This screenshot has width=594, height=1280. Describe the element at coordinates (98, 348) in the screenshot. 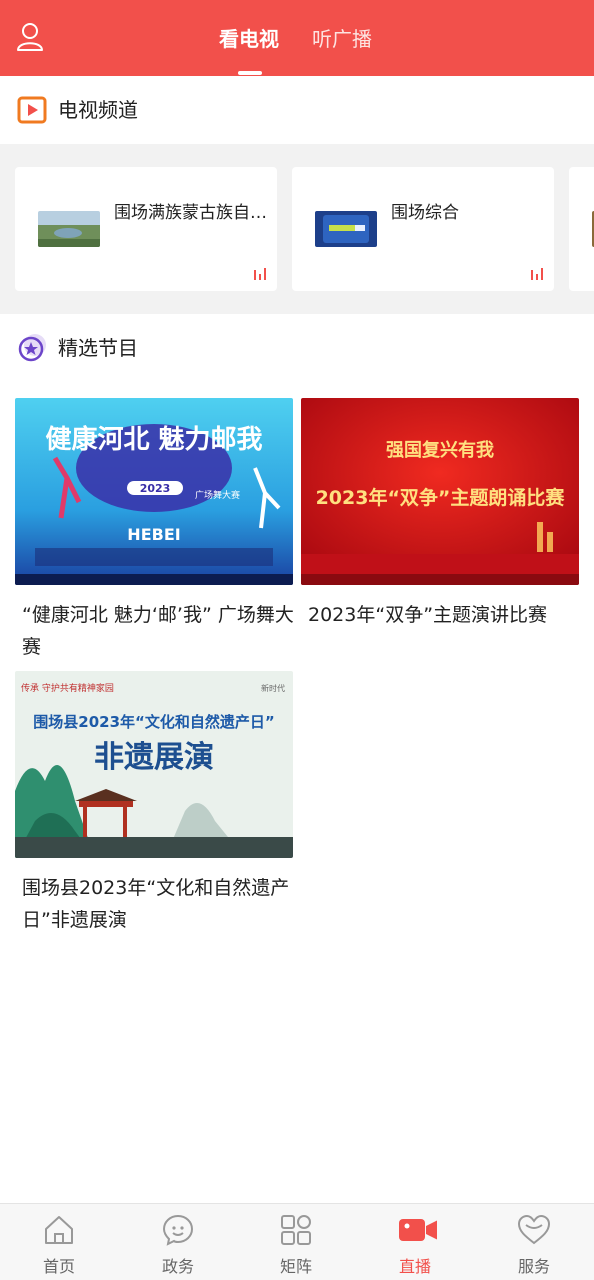

I see `section-title: 精选节目` at that location.